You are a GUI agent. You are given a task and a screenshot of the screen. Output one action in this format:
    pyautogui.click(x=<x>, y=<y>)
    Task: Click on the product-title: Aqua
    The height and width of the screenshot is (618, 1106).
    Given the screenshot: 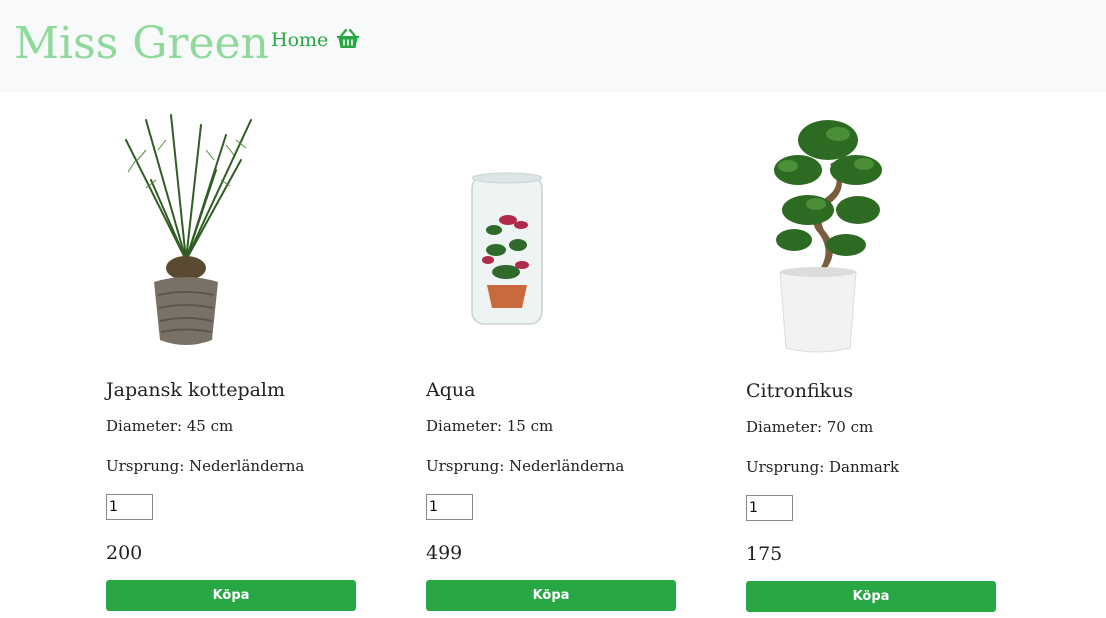 What is the action you would take?
    pyautogui.click(x=451, y=390)
    